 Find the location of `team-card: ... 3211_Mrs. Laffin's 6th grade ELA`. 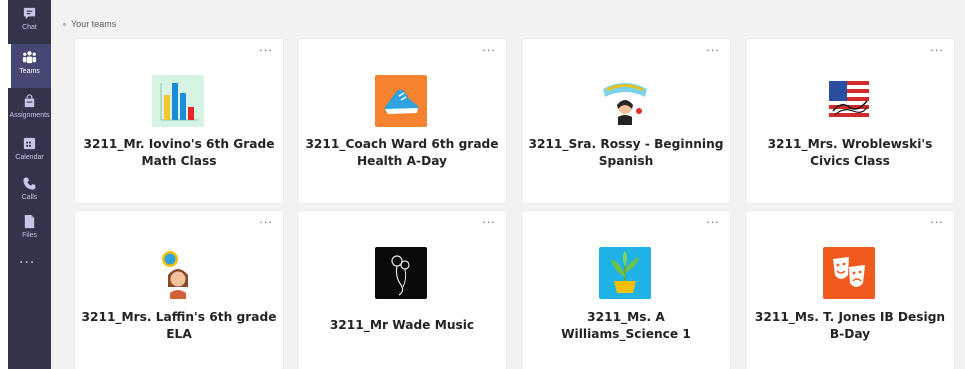

team-card: ... 3211_Mrs. Laffin's 6th grade ELA is located at coordinates (179, 290).